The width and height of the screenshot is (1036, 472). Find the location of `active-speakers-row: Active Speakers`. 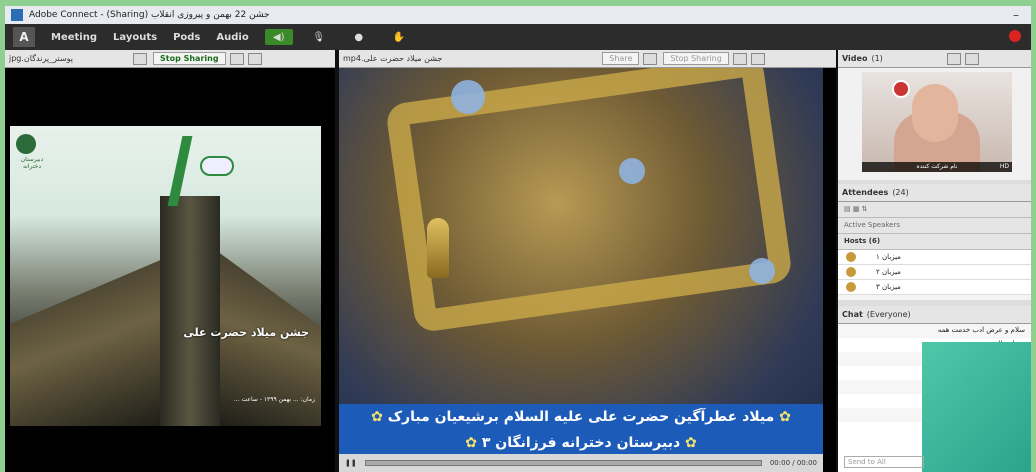

active-speakers-row: Active Speakers is located at coordinates (934, 226).